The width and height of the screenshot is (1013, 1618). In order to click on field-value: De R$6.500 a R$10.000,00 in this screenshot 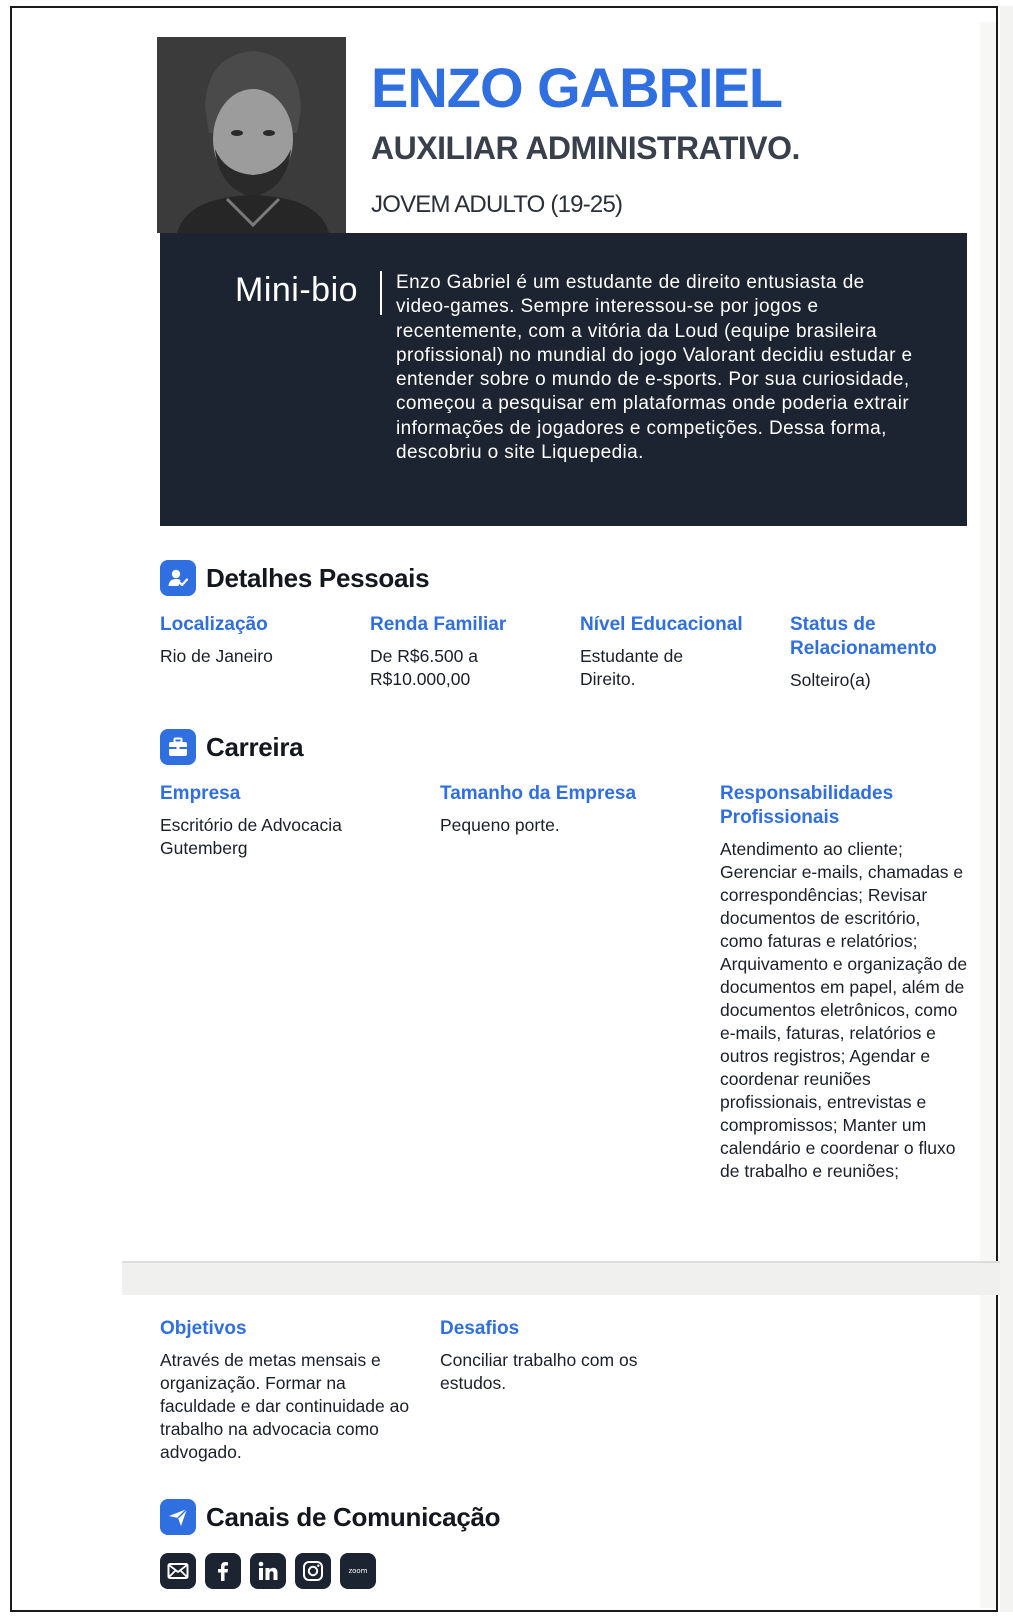, I will do `click(424, 667)`.